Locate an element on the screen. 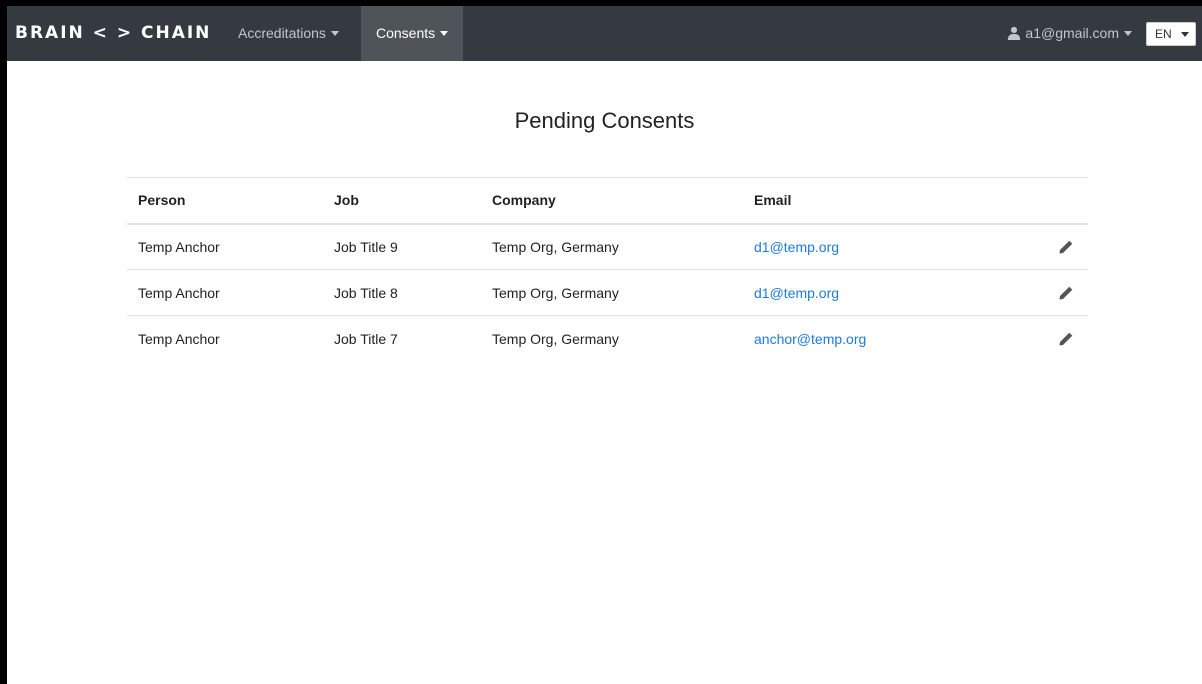  column-header-job: Job is located at coordinates (402, 201).